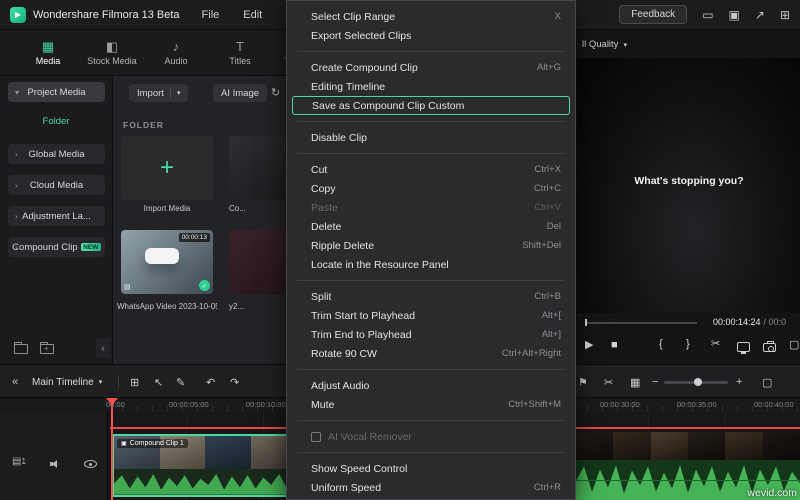 This screenshot has width=800, height=500. I want to click on menu-item-label: Show Speed Control, so click(359, 468).